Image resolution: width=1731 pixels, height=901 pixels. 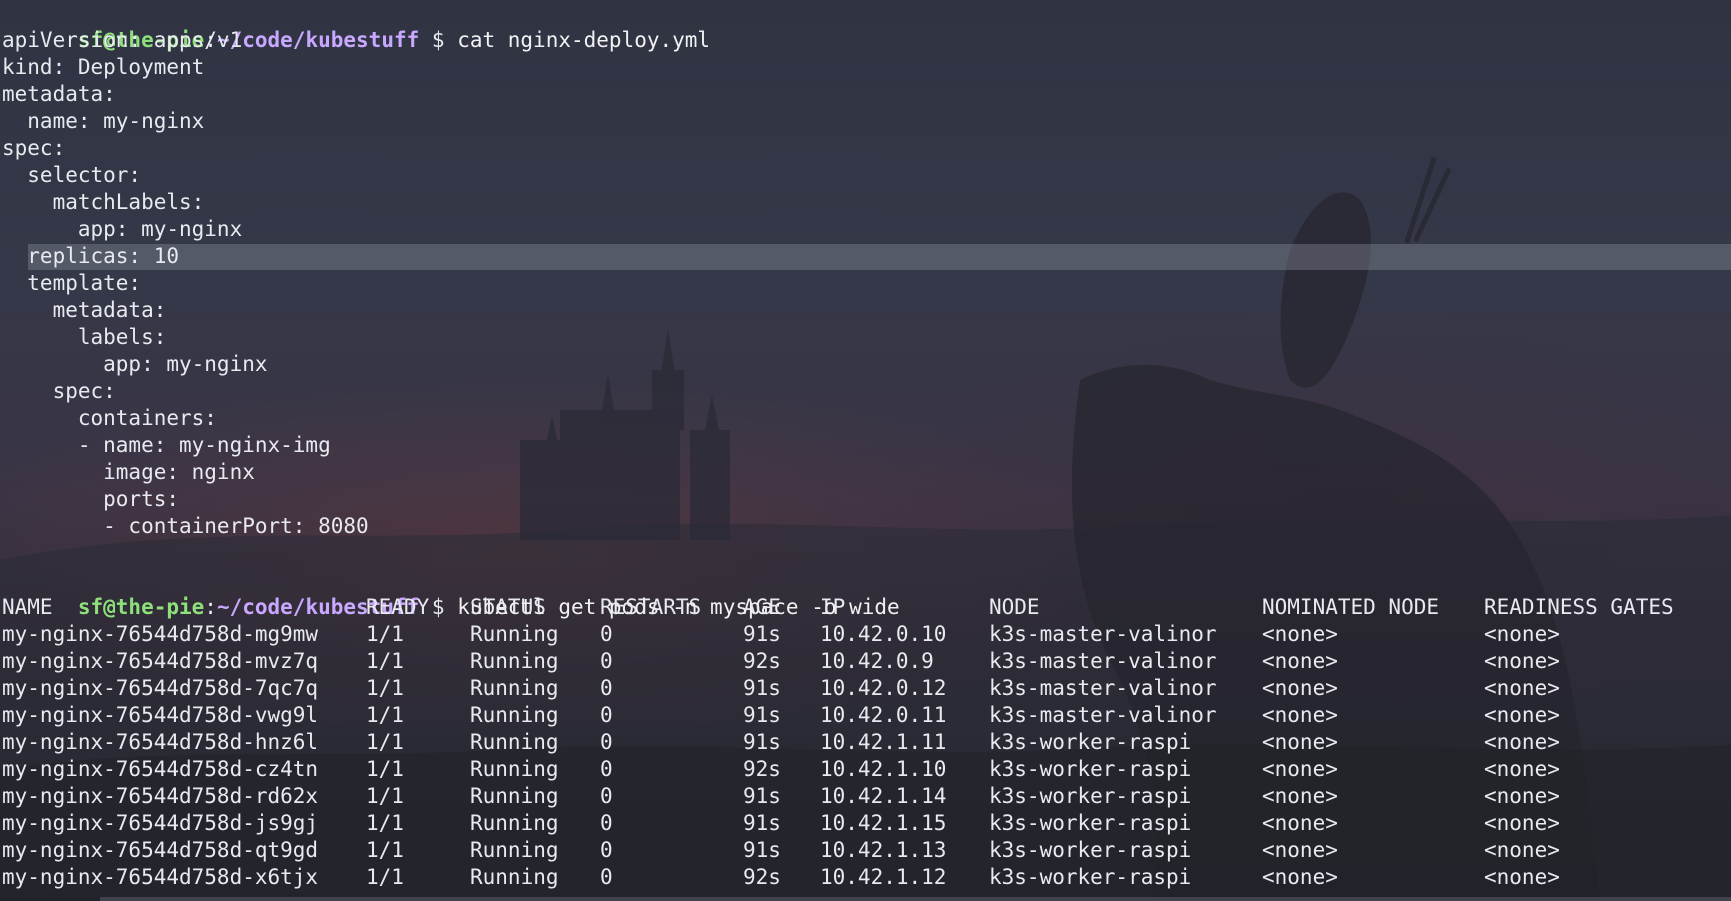 What do you see at coordinates (883, 715) in the screenshot?
I see `cell-ip: 10.42.0.11` at bounding box center [883, 715].